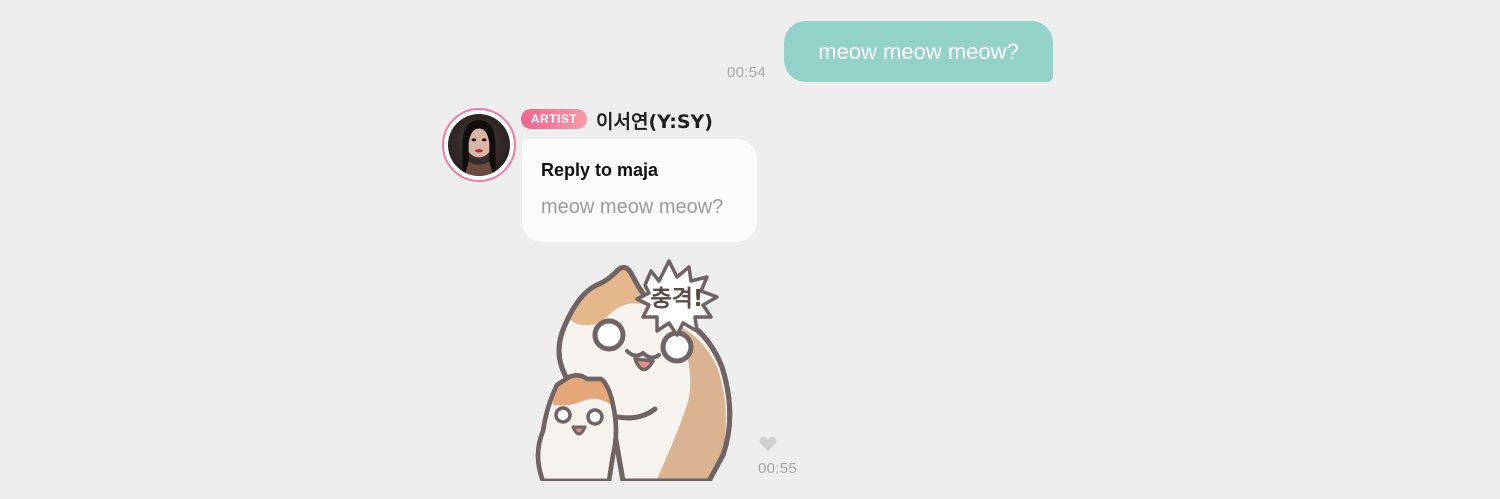 This screenshot has height=499, width=1500. I want to click on heart-icon, so click(768, 444).